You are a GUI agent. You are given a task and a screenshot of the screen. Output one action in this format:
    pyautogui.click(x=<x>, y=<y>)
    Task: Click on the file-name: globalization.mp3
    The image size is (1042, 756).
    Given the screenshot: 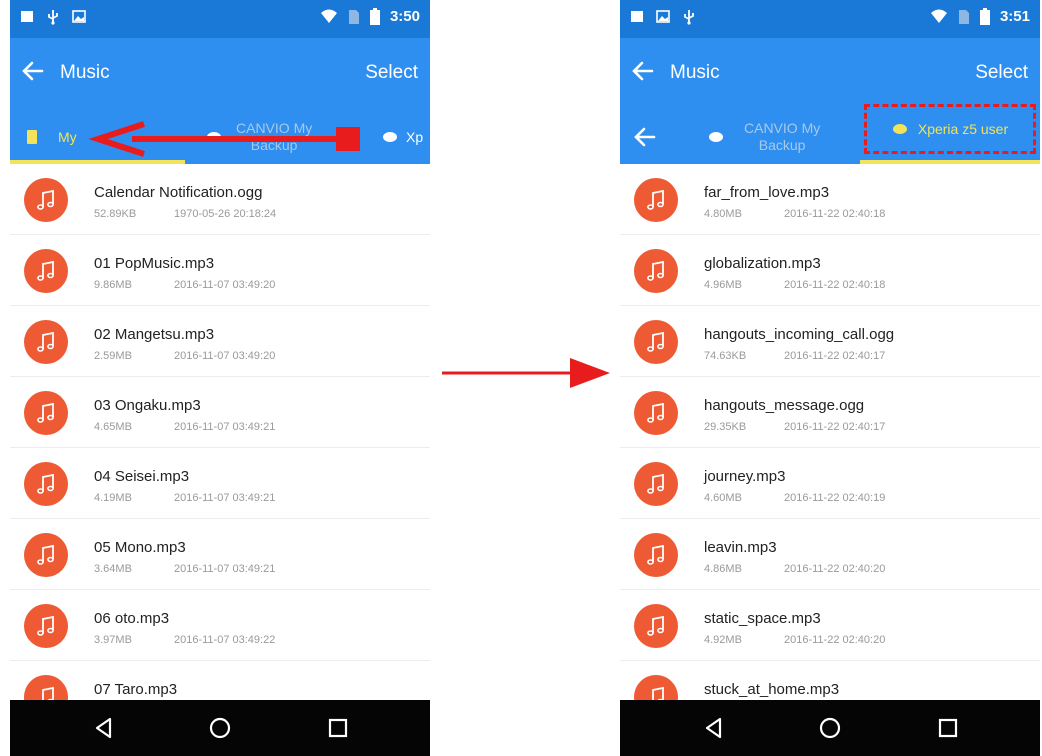 What is the action you would take?
    pyautogui.click(x=762, y=263)
    